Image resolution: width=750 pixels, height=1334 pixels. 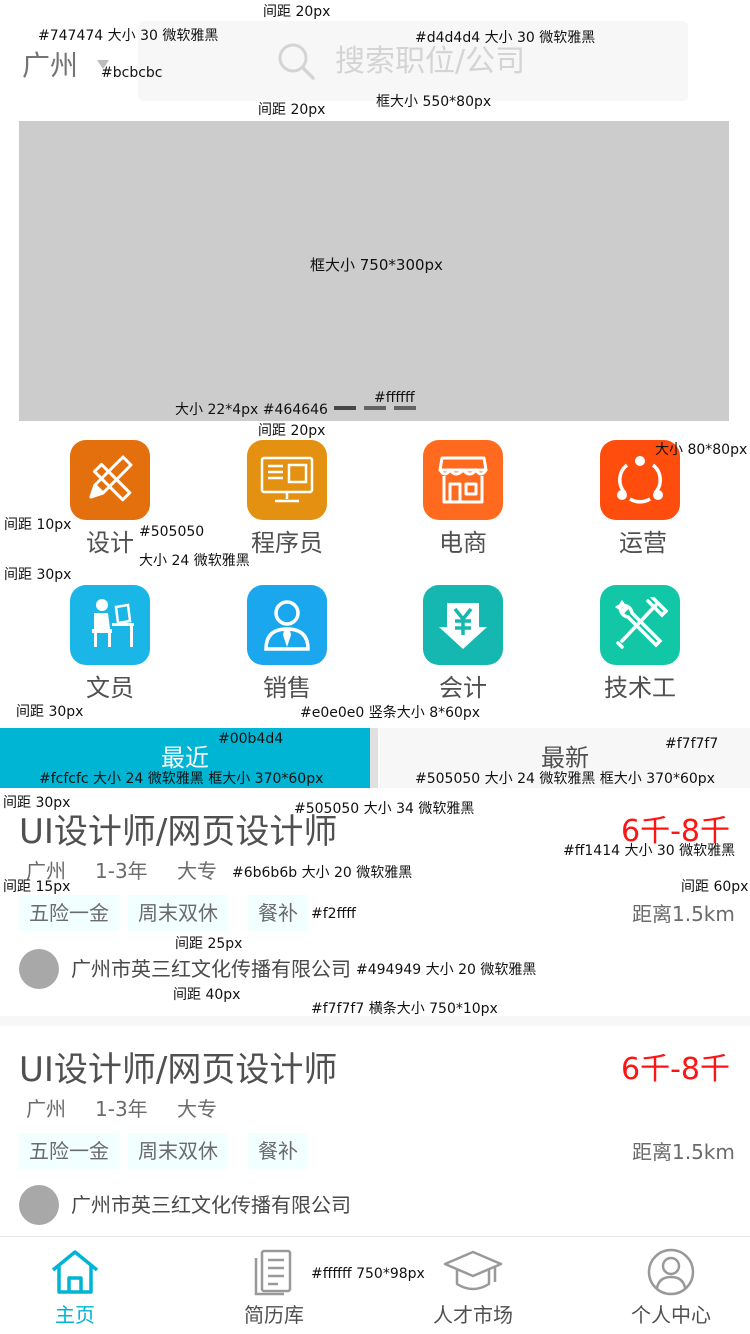 I want to click on storefront-icon, so click(x=463, y=480).